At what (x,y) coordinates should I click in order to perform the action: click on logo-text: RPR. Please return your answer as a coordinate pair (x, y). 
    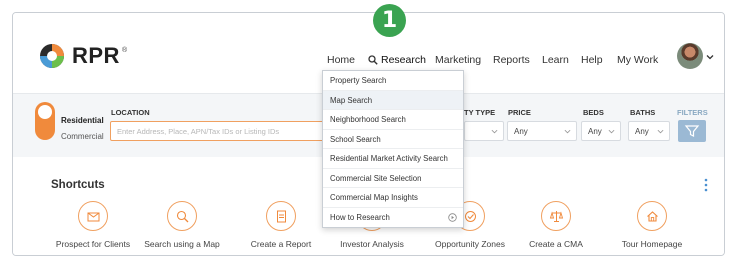
    Looking at the image, I should click on (96, 55).